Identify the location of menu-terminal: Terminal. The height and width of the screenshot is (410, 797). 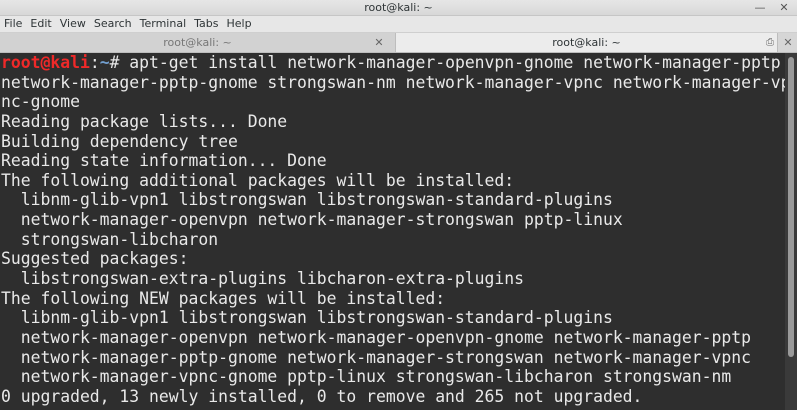
(163, 24).